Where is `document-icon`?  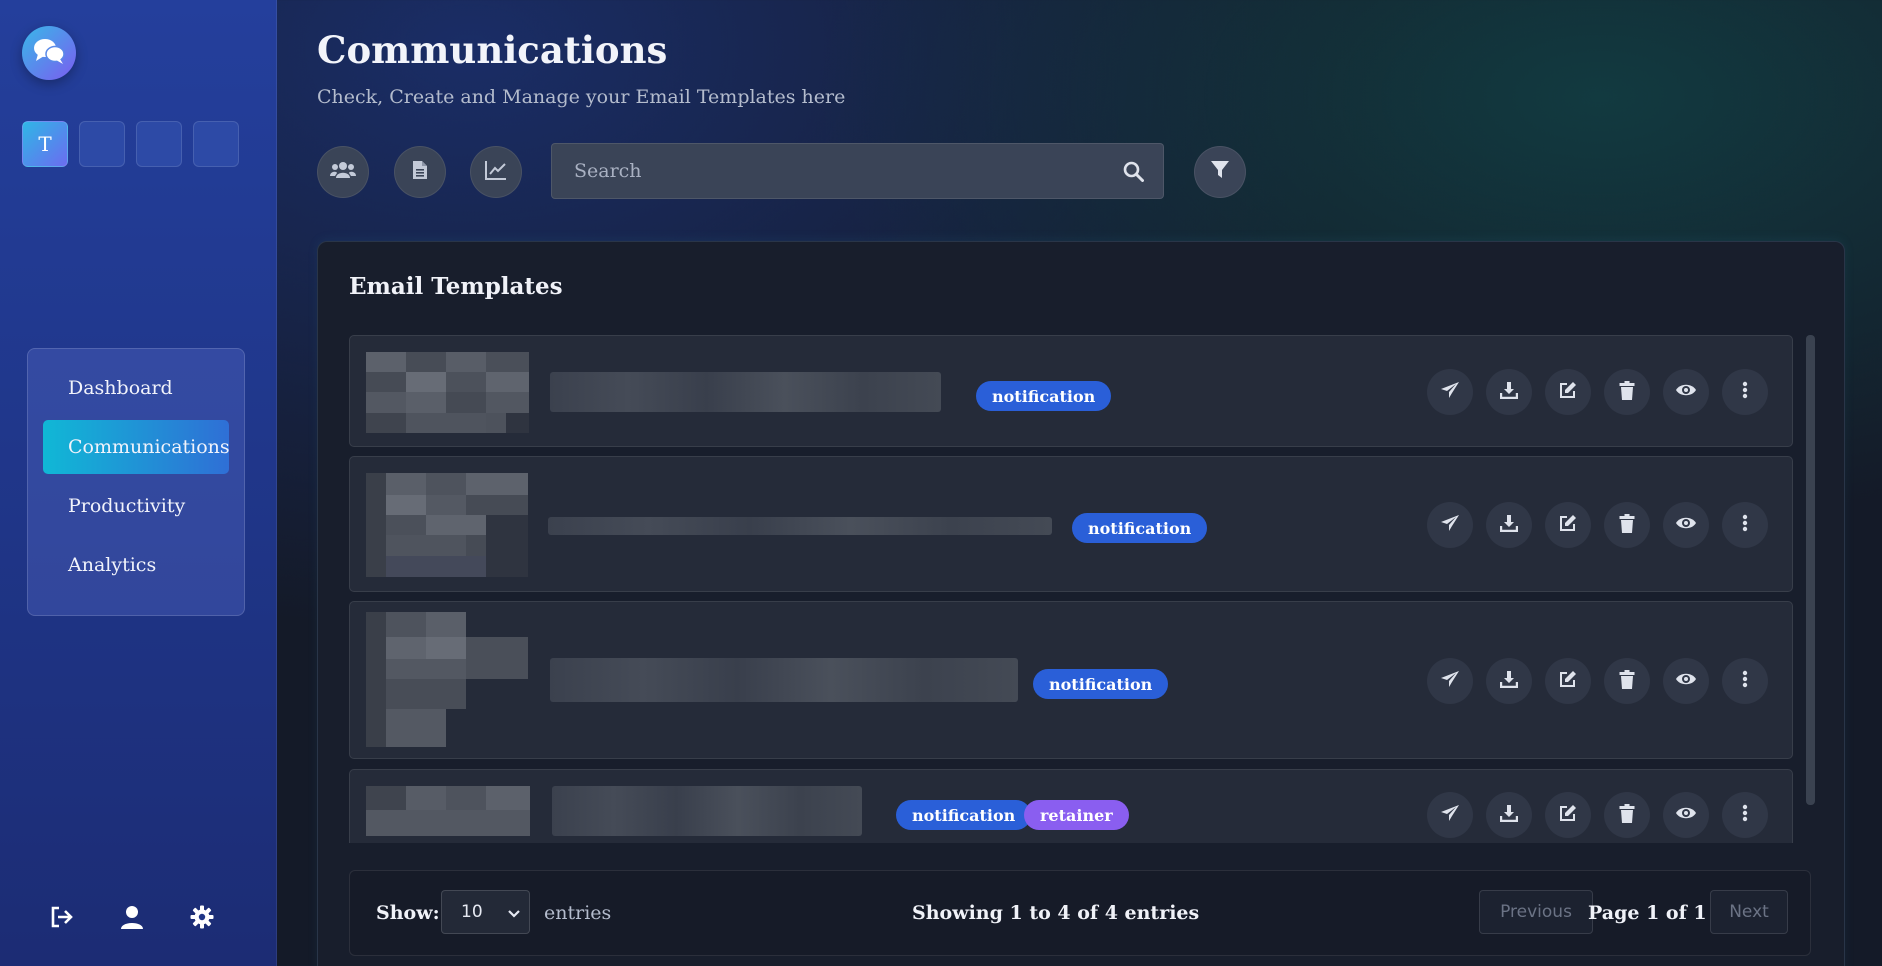 document-icon is located at coordinates (420, 172).